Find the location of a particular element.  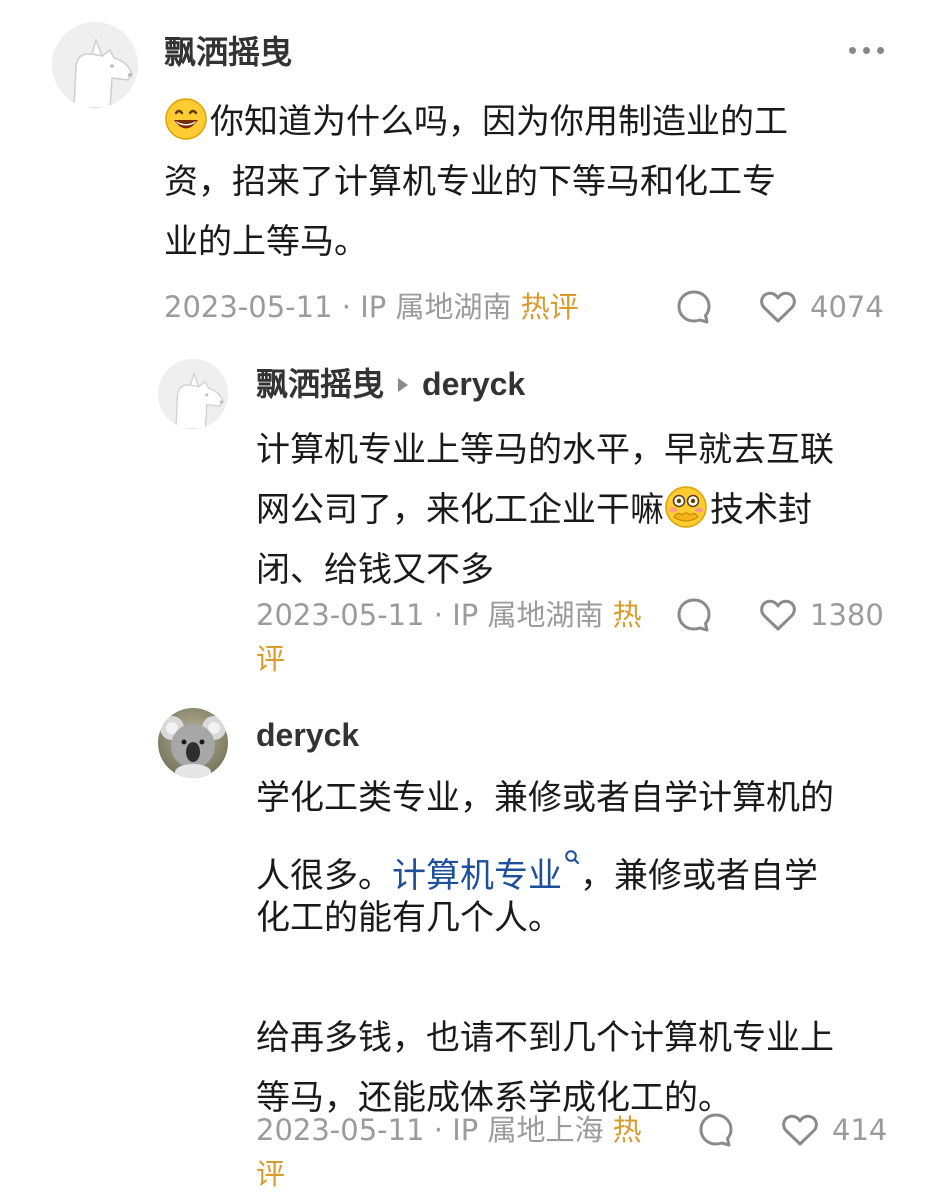

timestamp-location: 2023-05-11 · IP 属地上海 is located at coordinates (430, 1130).